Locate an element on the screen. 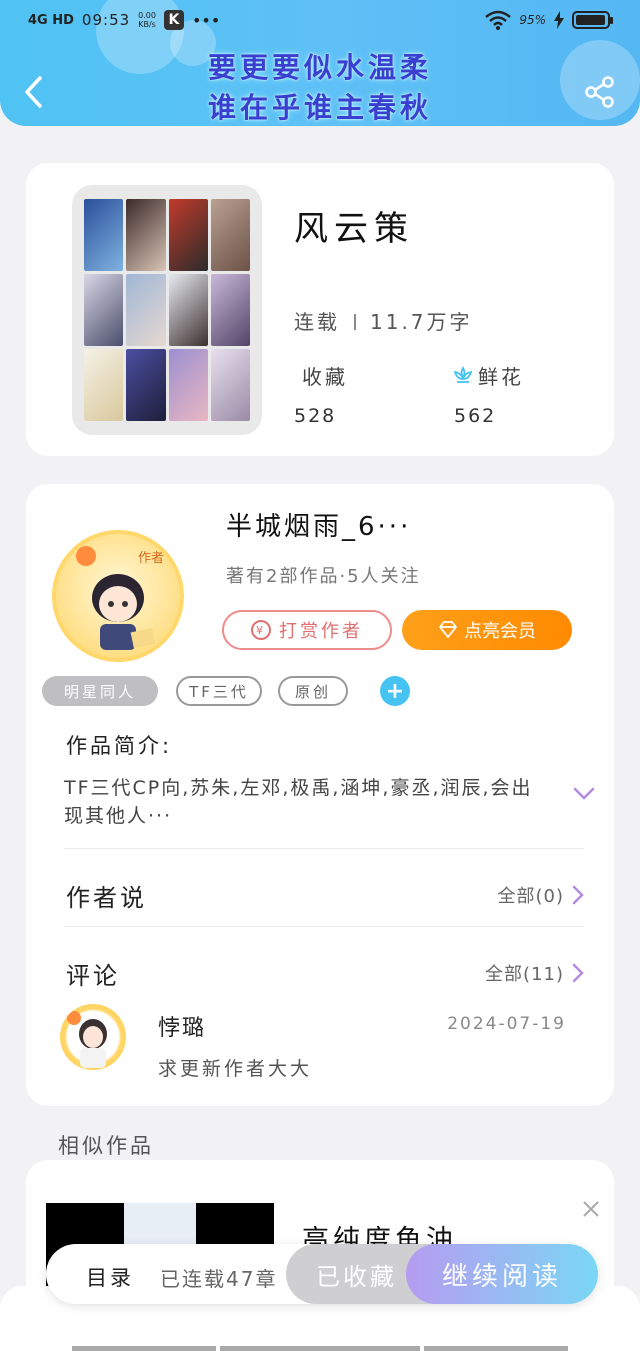 Image resolution: width=640 pixels, height=1351 pixels. commenter-avatar is located at coordinates (93, 1037).